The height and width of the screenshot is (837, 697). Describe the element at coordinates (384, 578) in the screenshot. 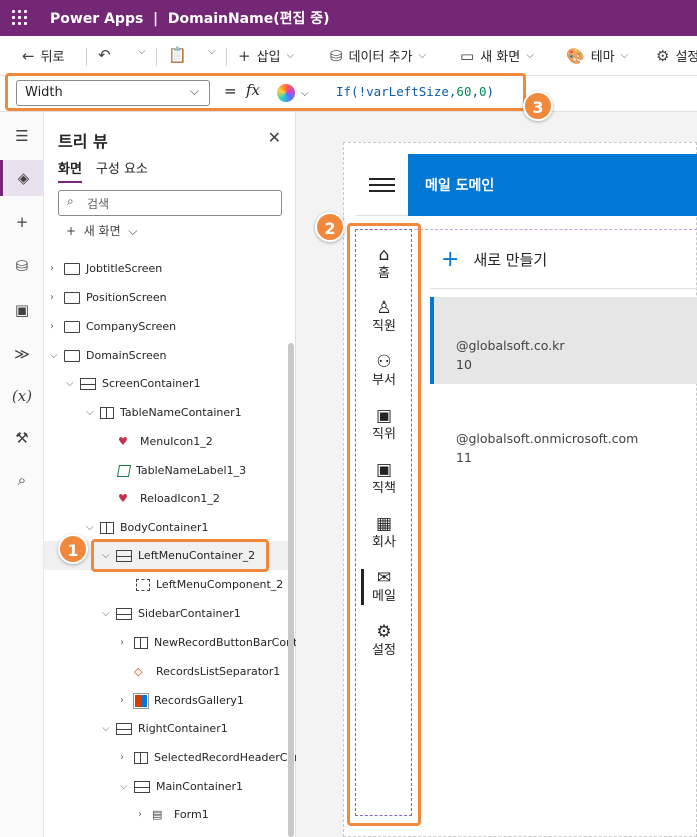

I see `mail-icon: ✉` at that location.